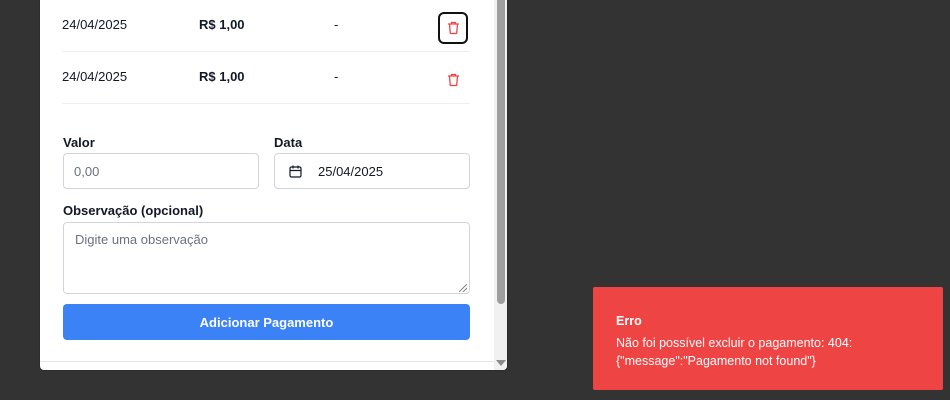  I want to click on date-input: 25/04/2025, so click(372, 171).